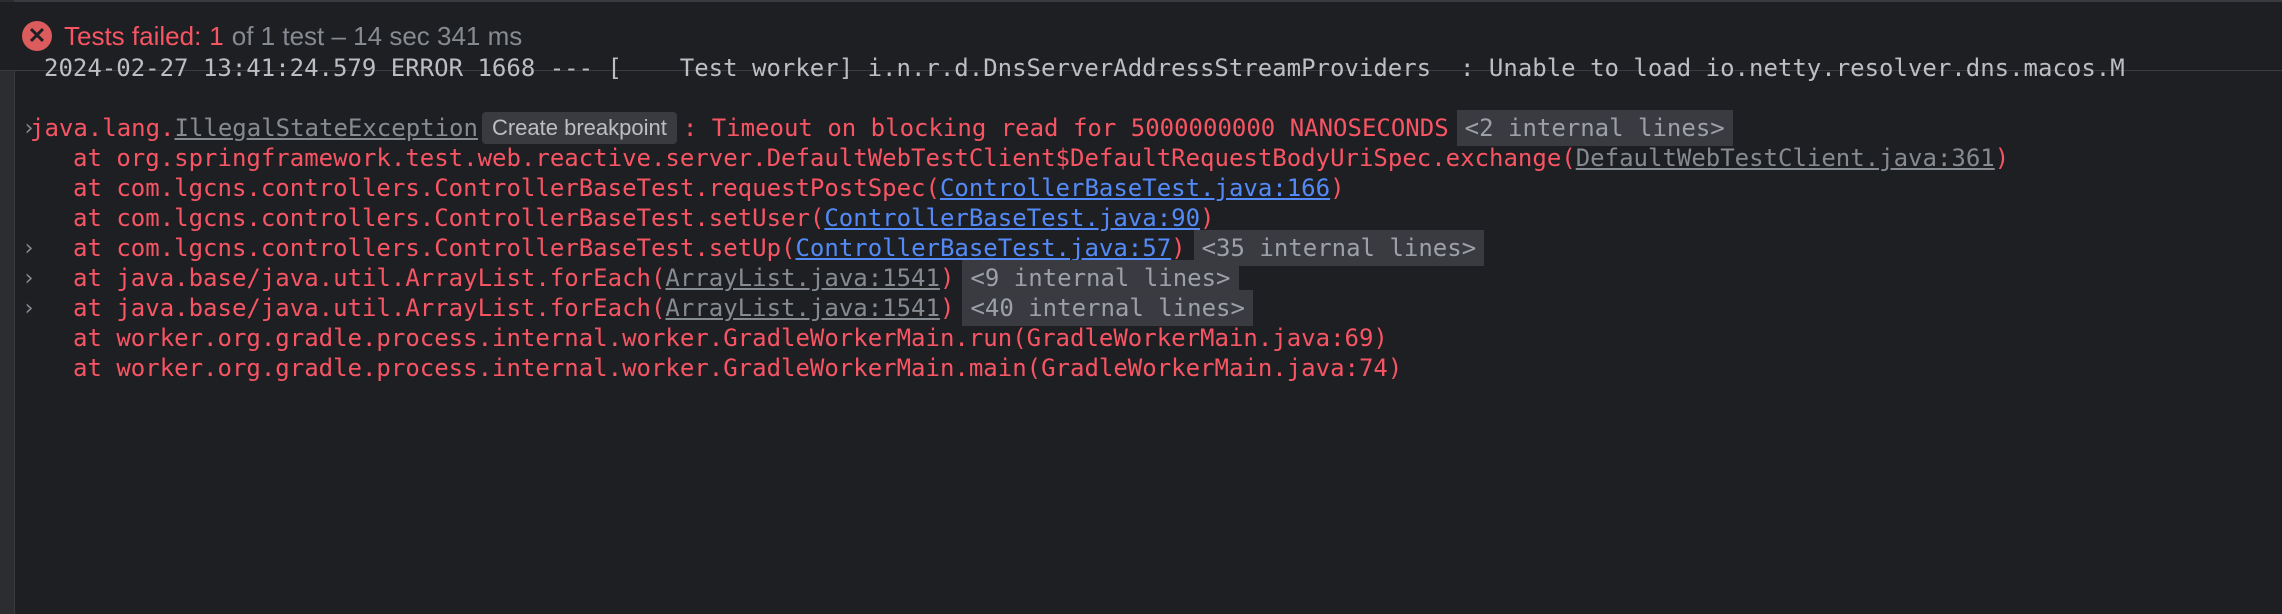 The height and width of the screenshot is (614, 2282). What do you see at coordinates (37, 36) in the screenshot?
I see `x-circle-icon: ✕` at bounding box center [37, 36].